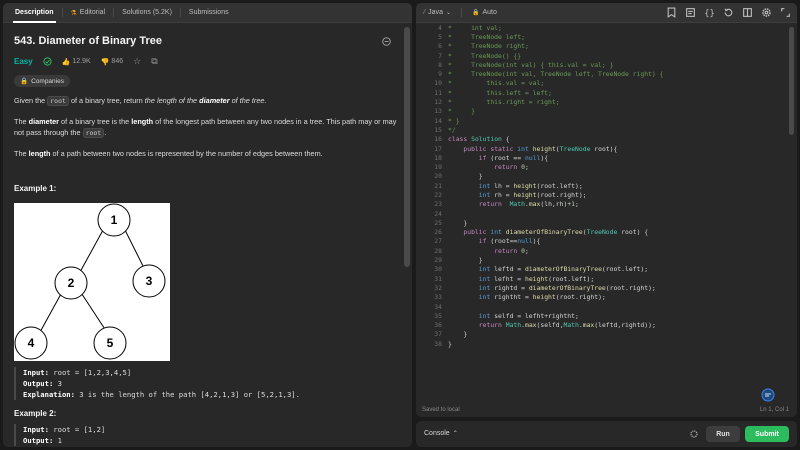 The image size is (800, 450). I want to click on code-line: 29 }, so click(606, 259).